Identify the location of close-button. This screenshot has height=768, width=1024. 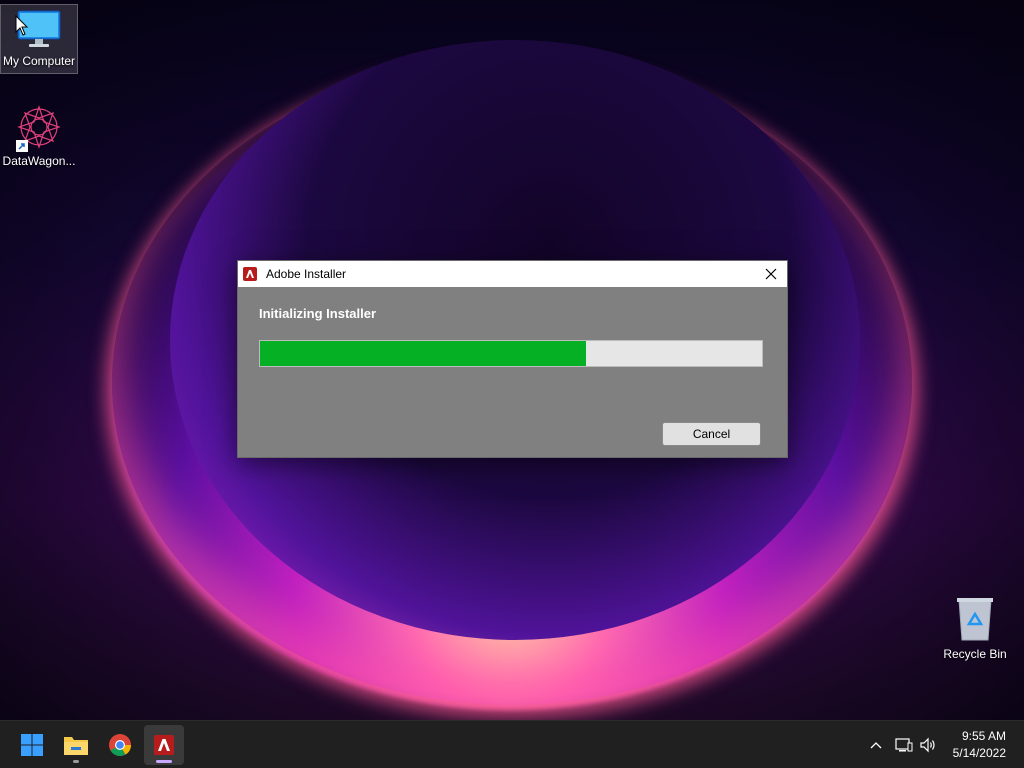
(771, 274).